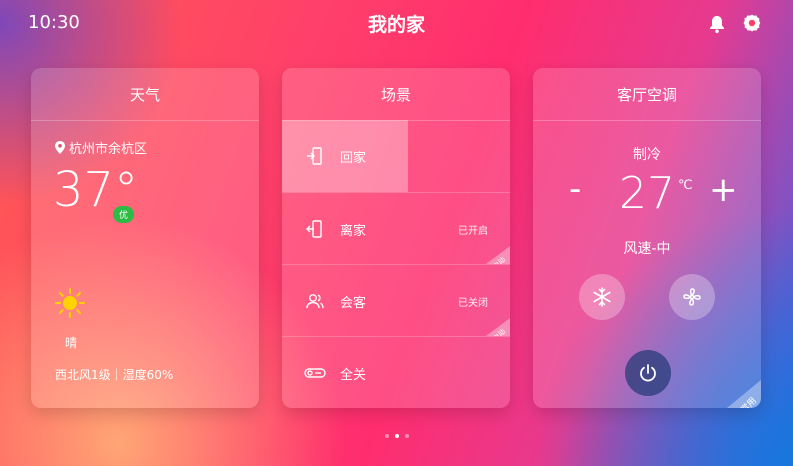  What do you see at coordinates (647, 249) in the screenshot?
I see `fan-speed: 风速-中` at bounding box center [647, 249].